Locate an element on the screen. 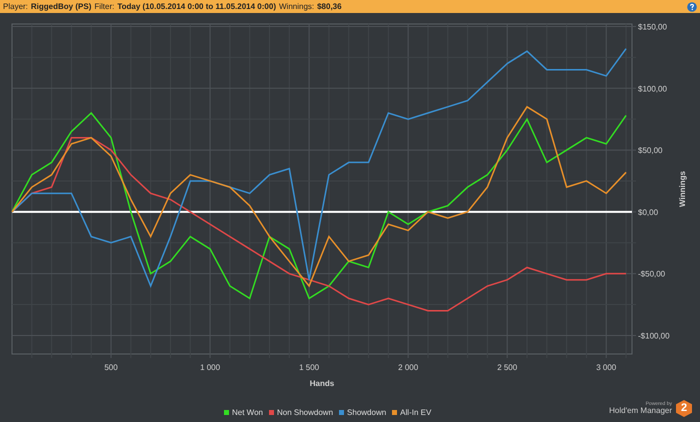 The height and width of the screenshot is (422, 700). player-name: RiggedBoy (PS) is located at coordinates (61, 6).